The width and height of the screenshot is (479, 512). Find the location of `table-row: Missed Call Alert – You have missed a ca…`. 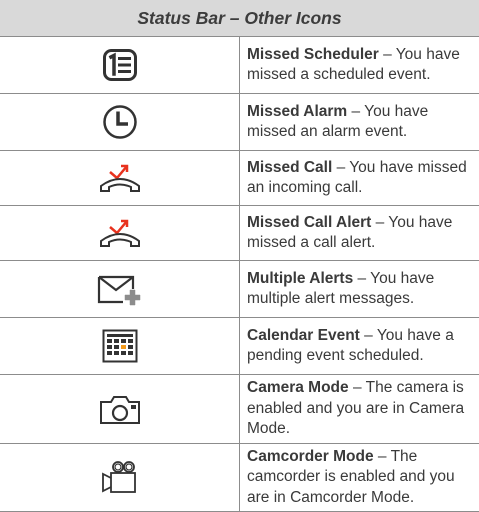

table-row: Missed Call Alert – You have missed a ca… is located at coordinates (239, 233).